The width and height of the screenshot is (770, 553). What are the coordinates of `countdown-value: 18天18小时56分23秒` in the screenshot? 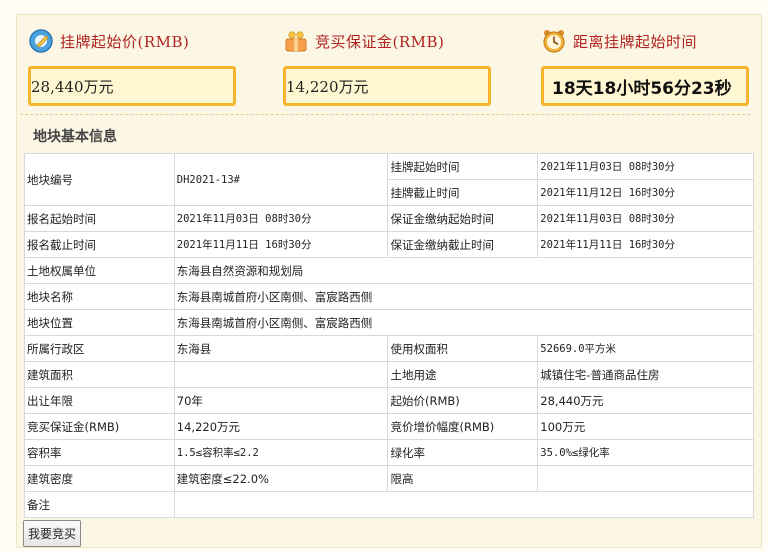 It's located at (645, 86).